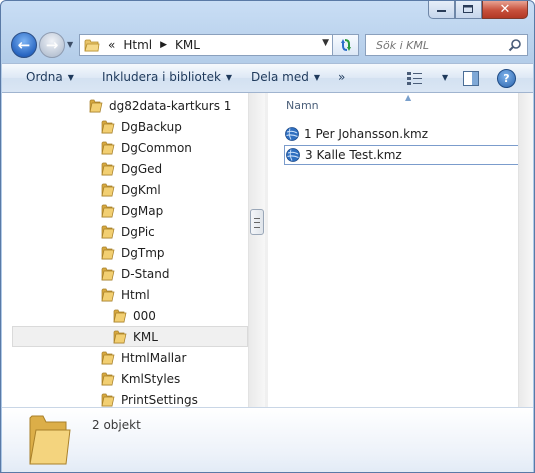  I want to click on more-commands-button: », so click(341, 77).